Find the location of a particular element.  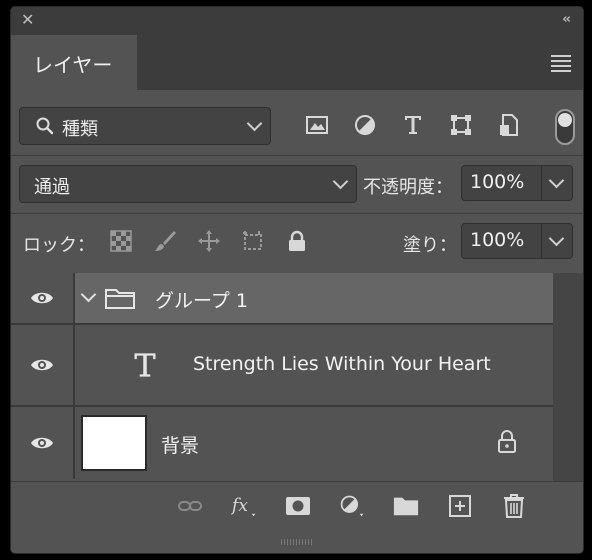

collapse-panel-icon: ‹‹ is located at coordinates (566, 19).